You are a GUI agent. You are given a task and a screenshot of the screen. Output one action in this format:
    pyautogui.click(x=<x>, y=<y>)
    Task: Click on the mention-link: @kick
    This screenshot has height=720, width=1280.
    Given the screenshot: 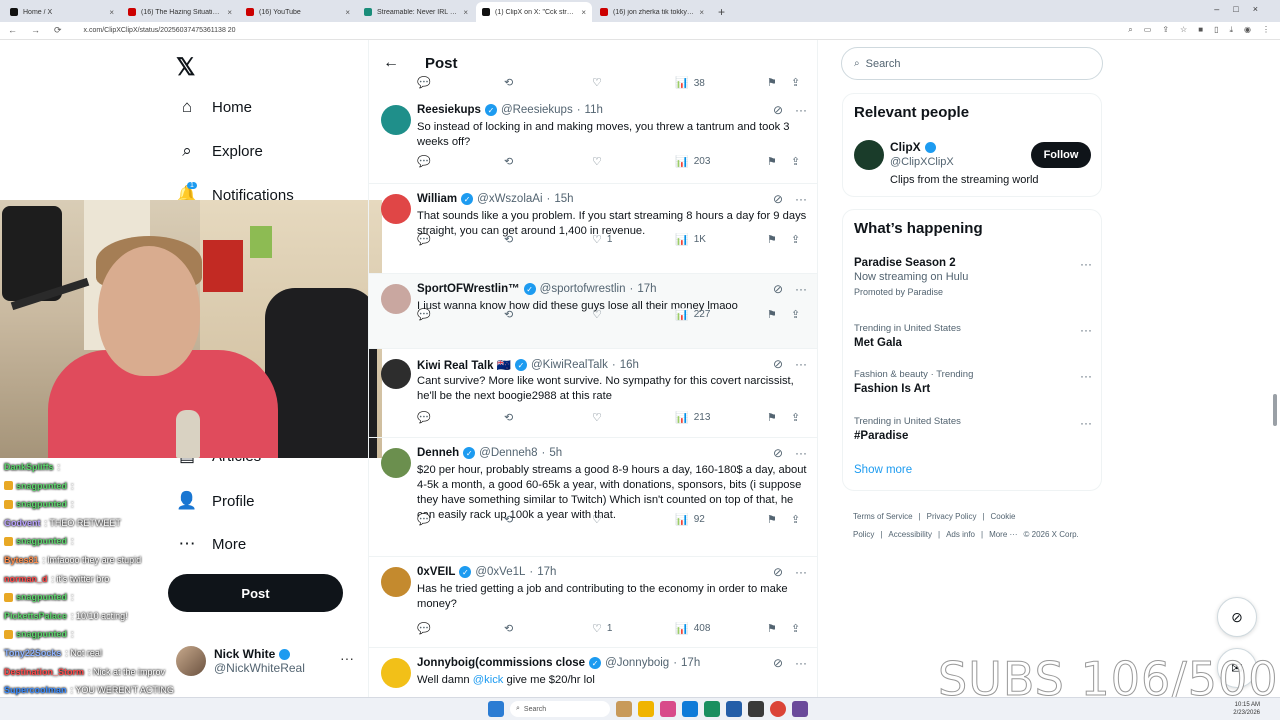 What is the action you would take?
    pyautogui.click(x=488, y=680)
    